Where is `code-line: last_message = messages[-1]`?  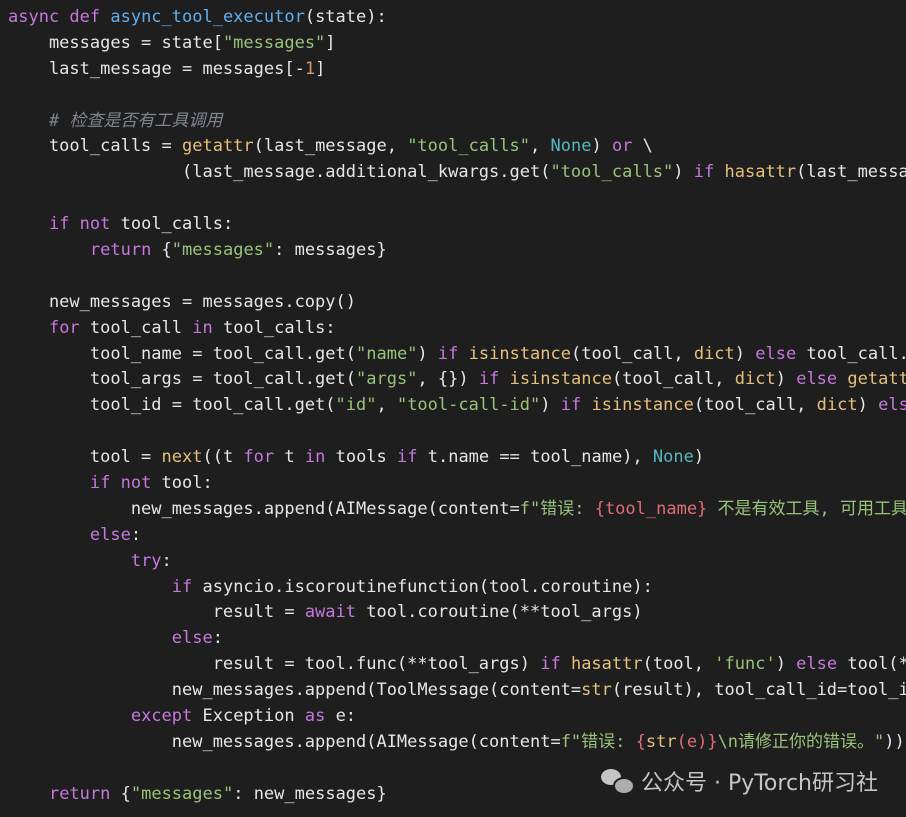 code-line: last_message = messages[-1] is located at coordinates (457, 70).